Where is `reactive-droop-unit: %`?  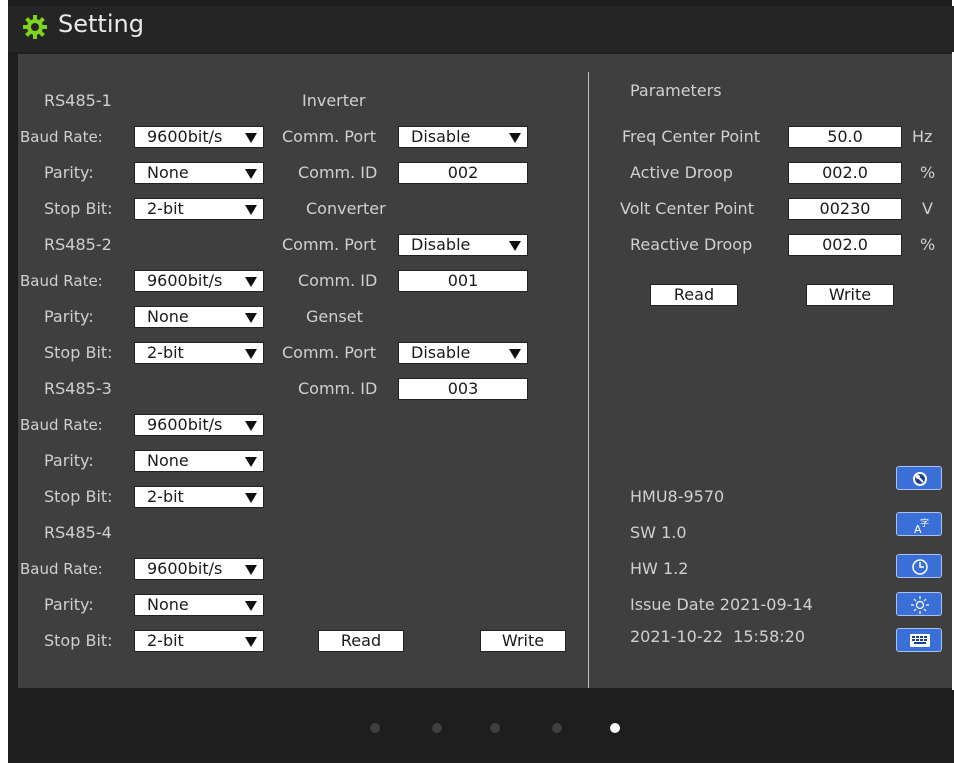 reactive-droop-unit: % is located at coordinates (928, 244).